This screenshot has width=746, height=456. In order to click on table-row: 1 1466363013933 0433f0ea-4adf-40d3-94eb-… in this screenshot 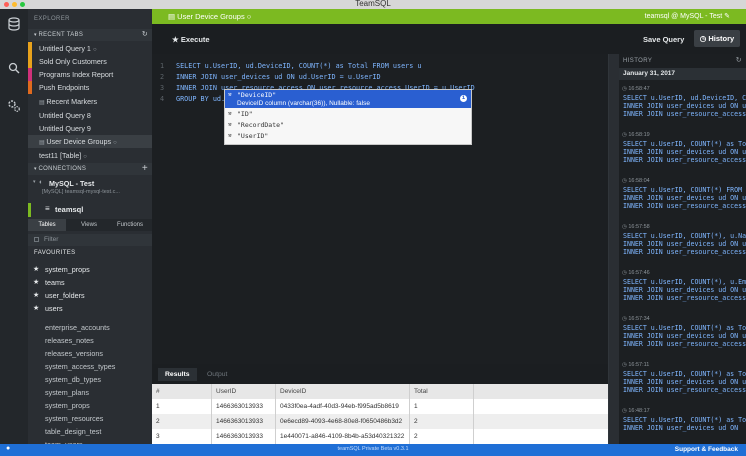, I will do `click(380, 406)`.